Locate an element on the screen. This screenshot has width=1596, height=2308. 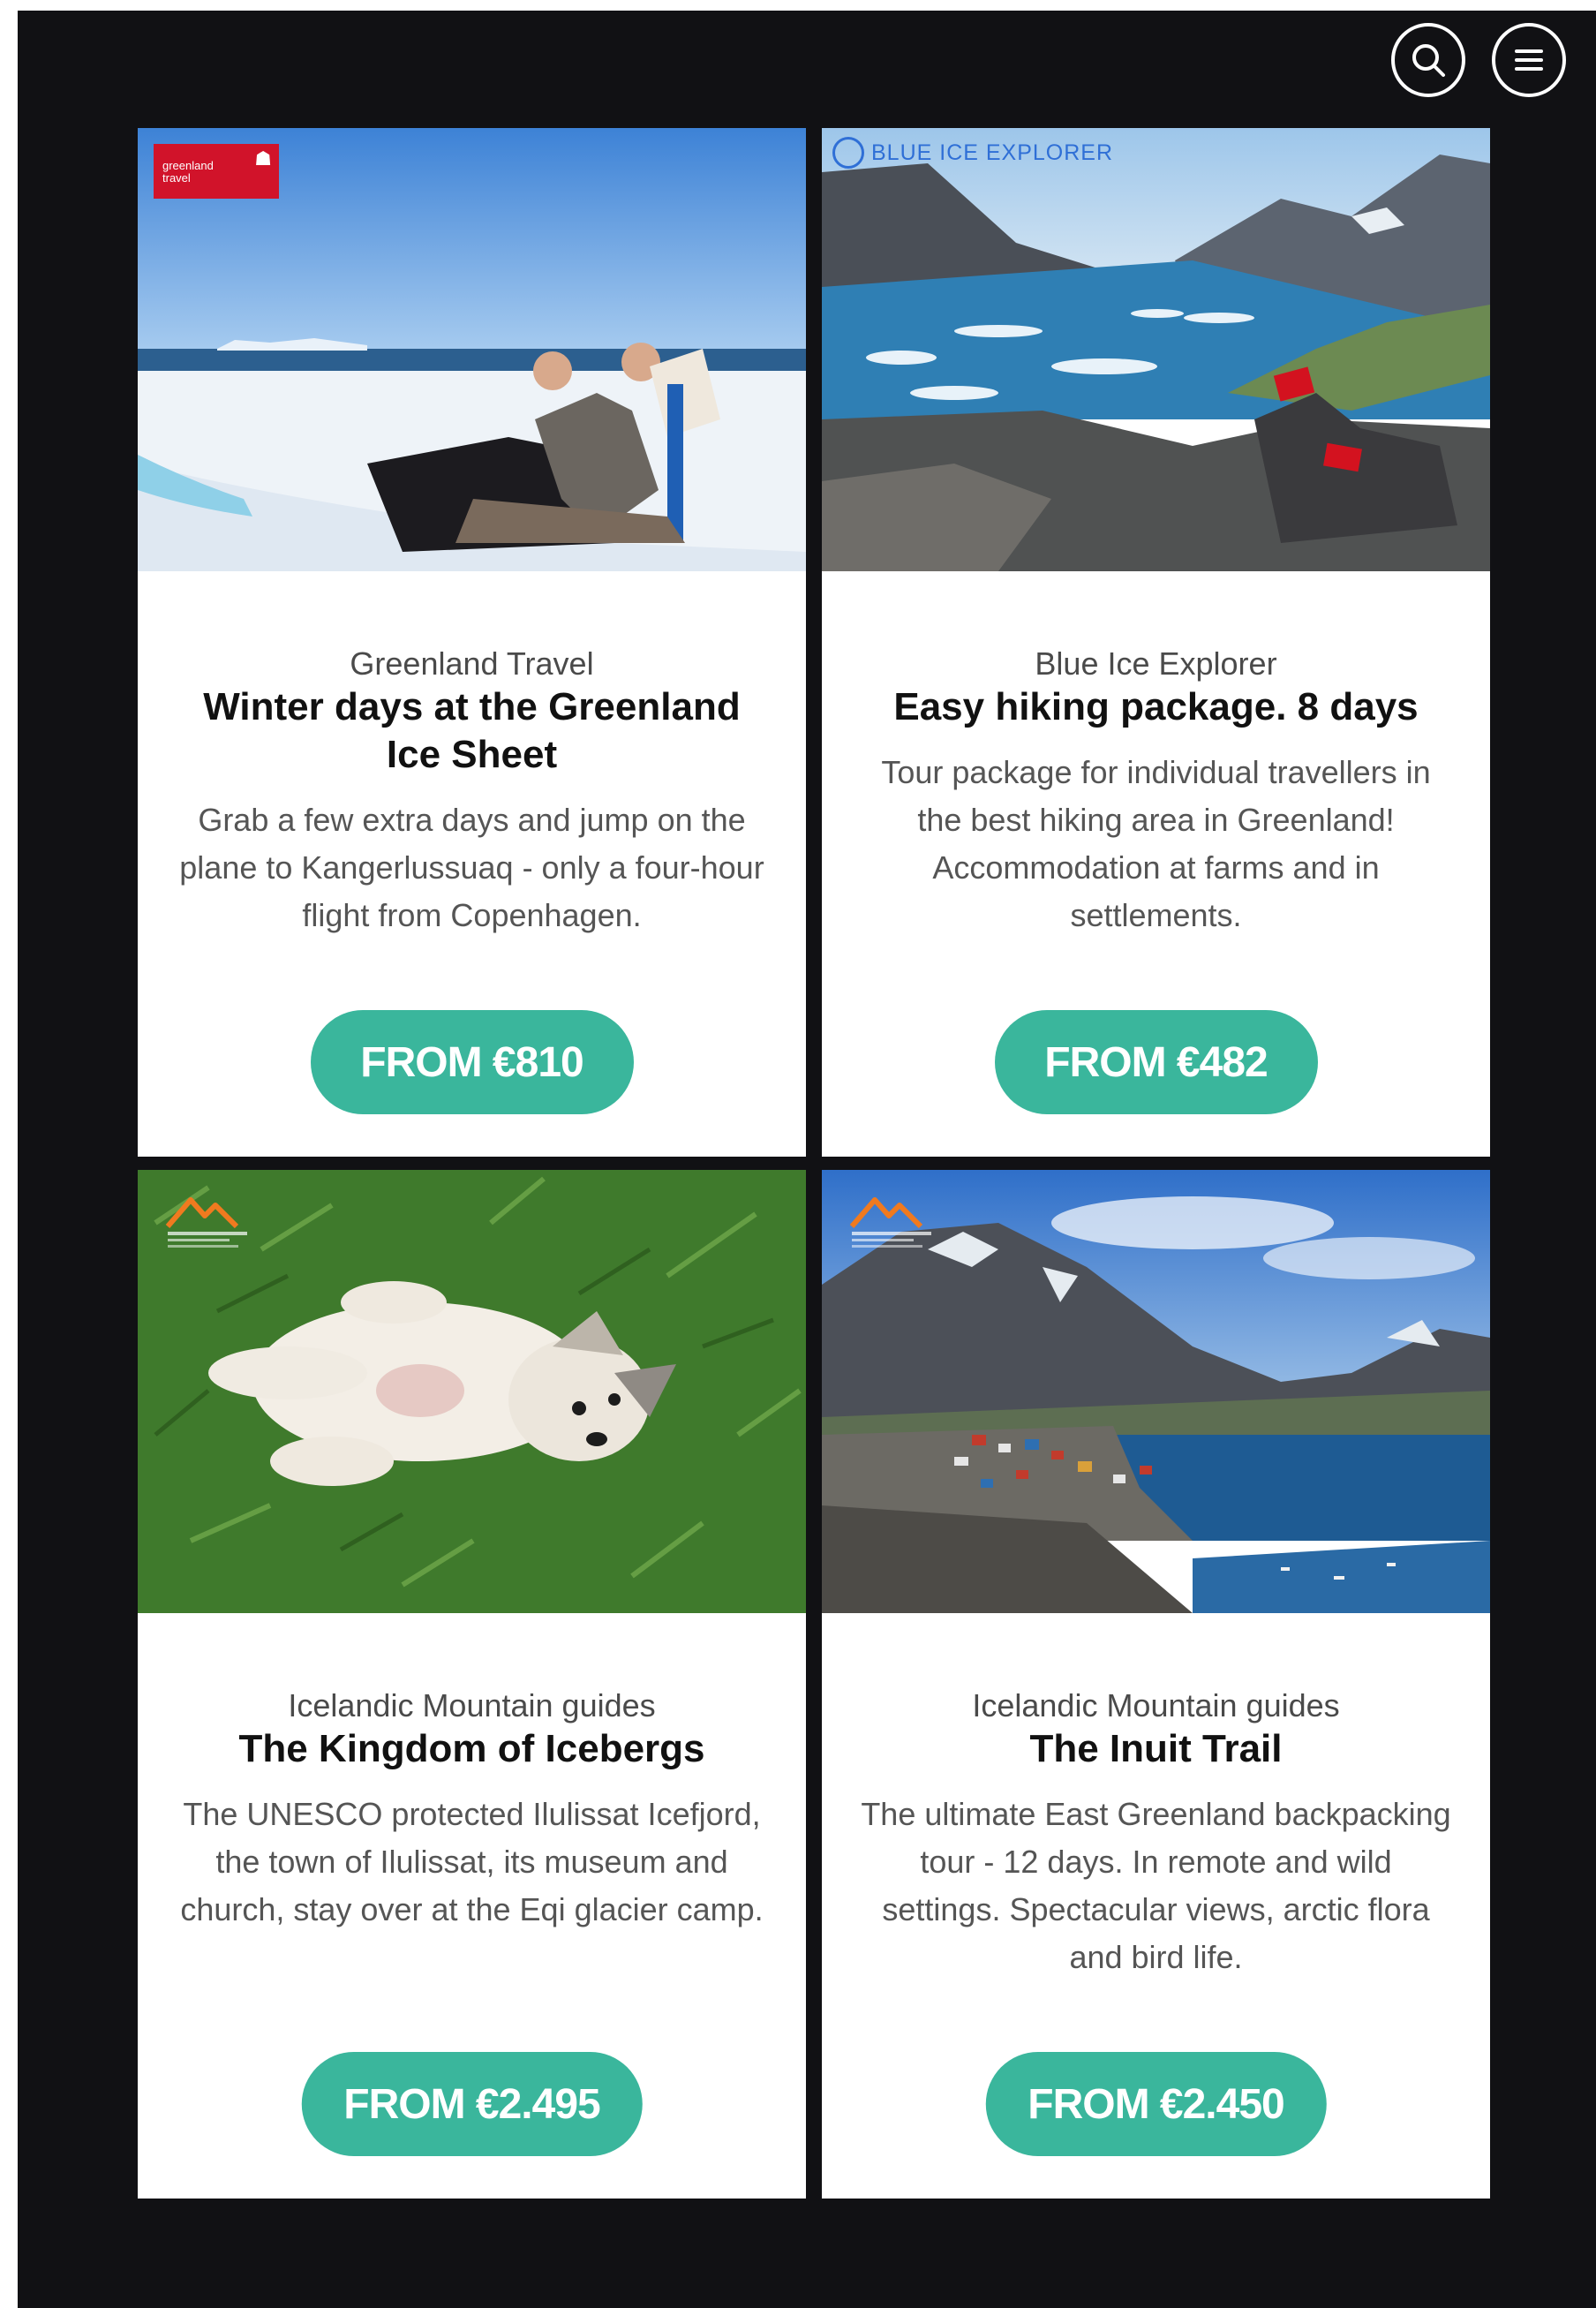
search-button is located at coordinates (1428, 60).